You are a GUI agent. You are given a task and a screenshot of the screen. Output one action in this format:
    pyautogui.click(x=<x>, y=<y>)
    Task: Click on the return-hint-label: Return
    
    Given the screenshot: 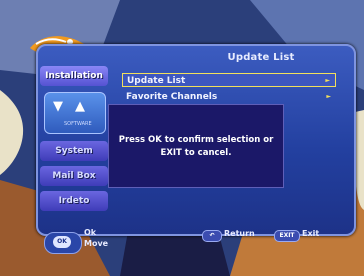 What is the action you would take?
    pyautogui.click(x=239, y=233)
    